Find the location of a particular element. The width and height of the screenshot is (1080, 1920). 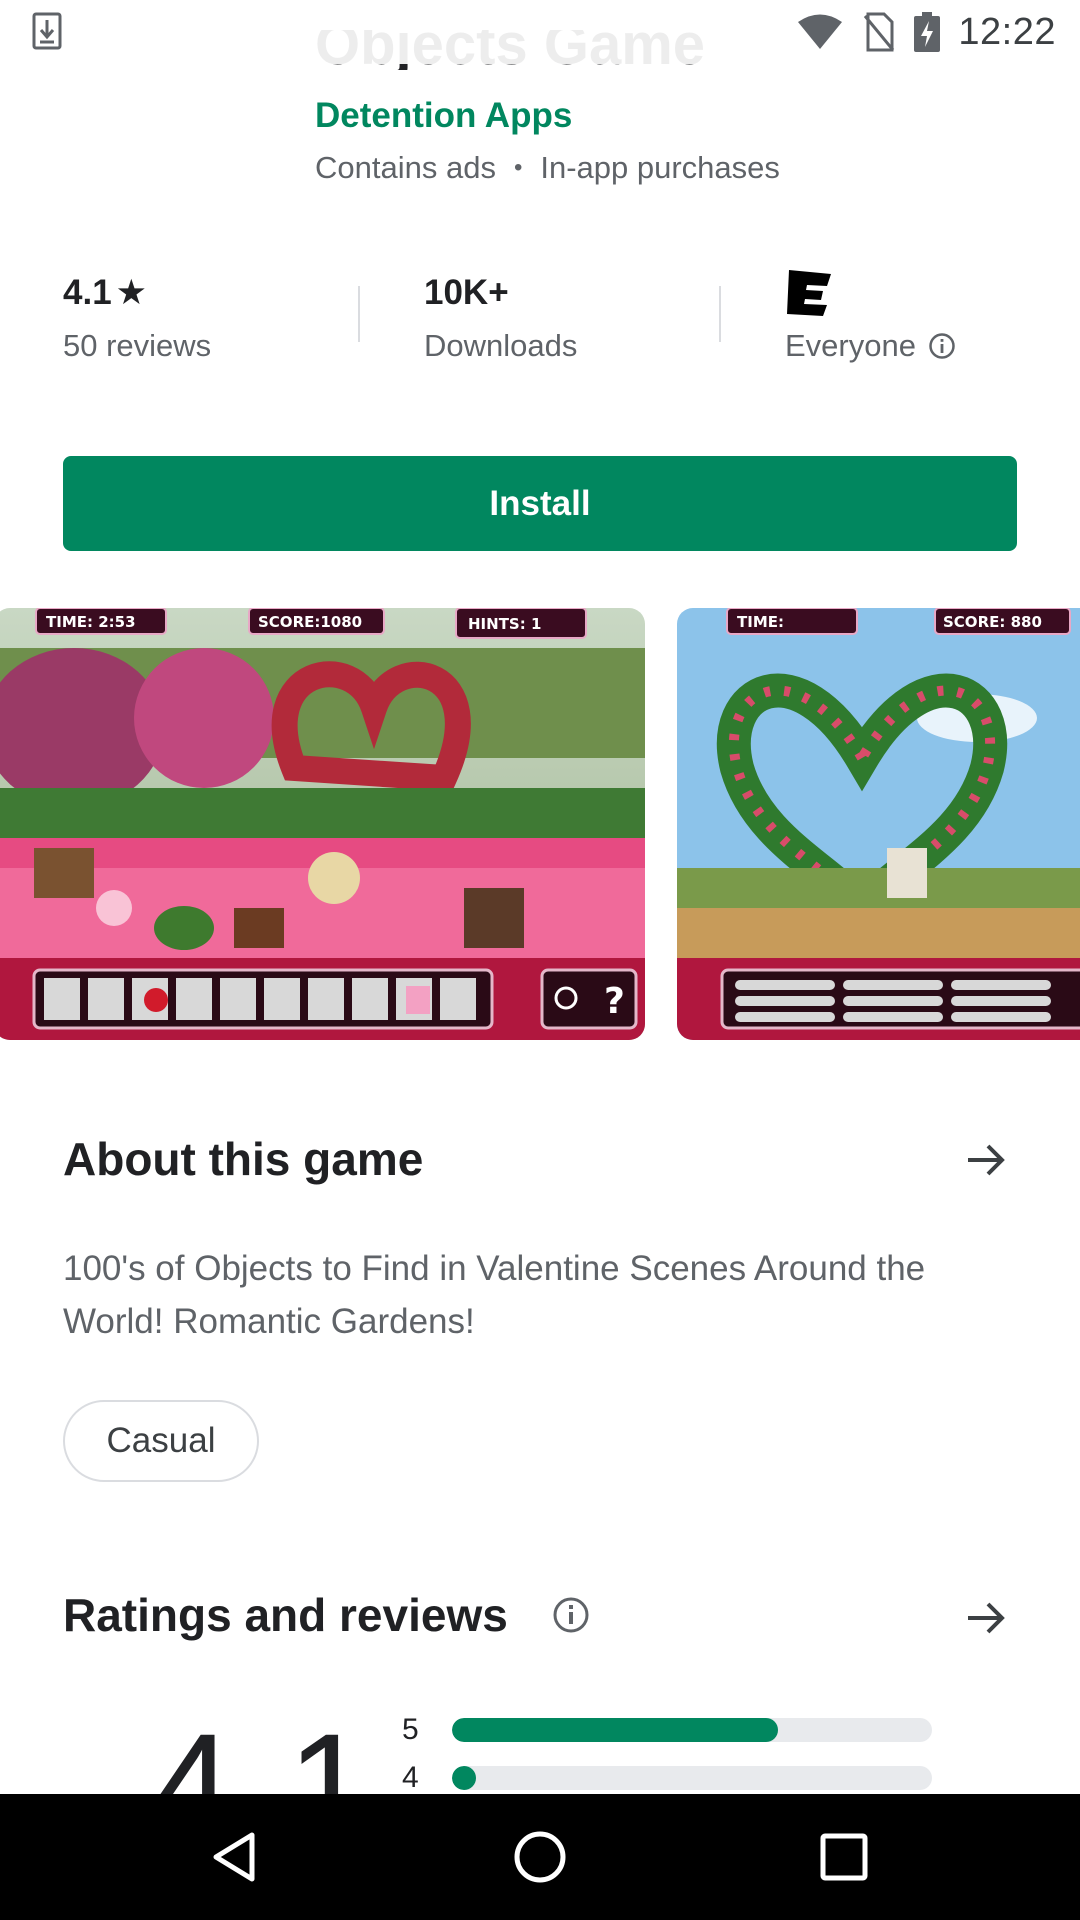

average-rating: 4.1 is located at coordinates (250, 1748).